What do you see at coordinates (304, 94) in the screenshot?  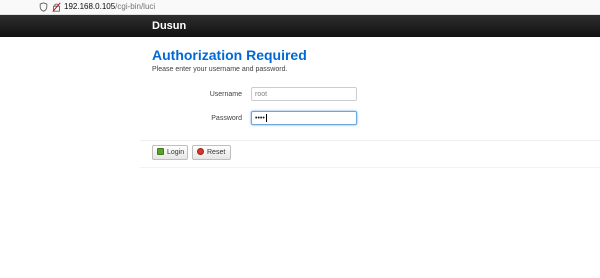 I see `username-field: root` at bounding box center [304, 94].